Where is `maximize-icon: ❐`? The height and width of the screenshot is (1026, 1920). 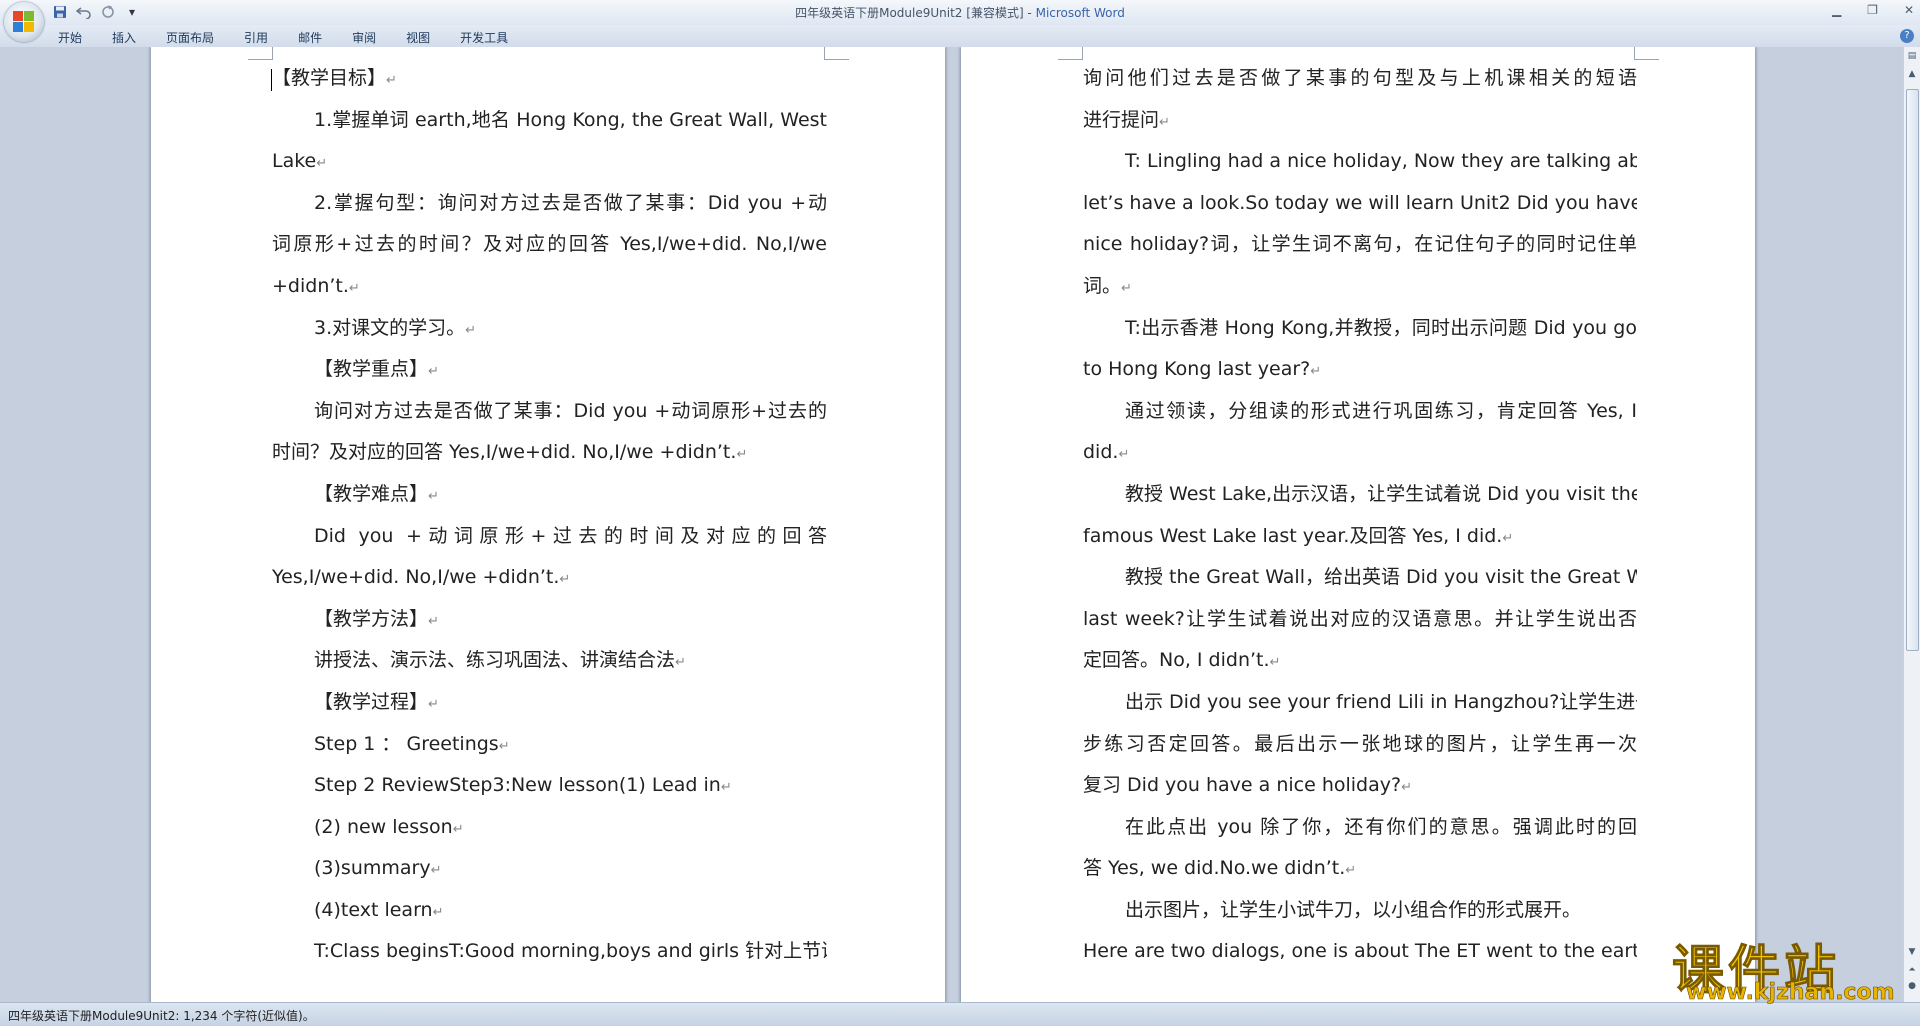
maximize-icon: ❐ is located at coordinates (1872, 10).